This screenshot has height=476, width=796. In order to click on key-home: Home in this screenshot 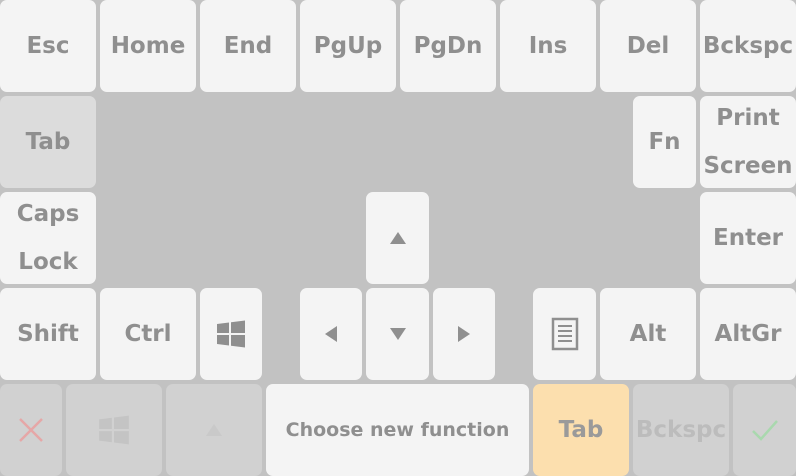, I will do `click(148, 46)`.